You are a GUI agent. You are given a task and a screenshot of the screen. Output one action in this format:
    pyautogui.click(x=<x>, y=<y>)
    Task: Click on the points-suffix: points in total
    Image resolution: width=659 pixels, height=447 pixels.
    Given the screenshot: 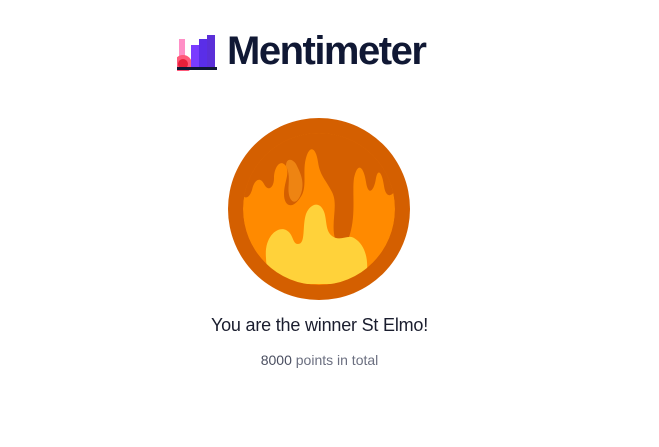 What is the action you would take?
    pyautogui.click(x=335, y=360)
    